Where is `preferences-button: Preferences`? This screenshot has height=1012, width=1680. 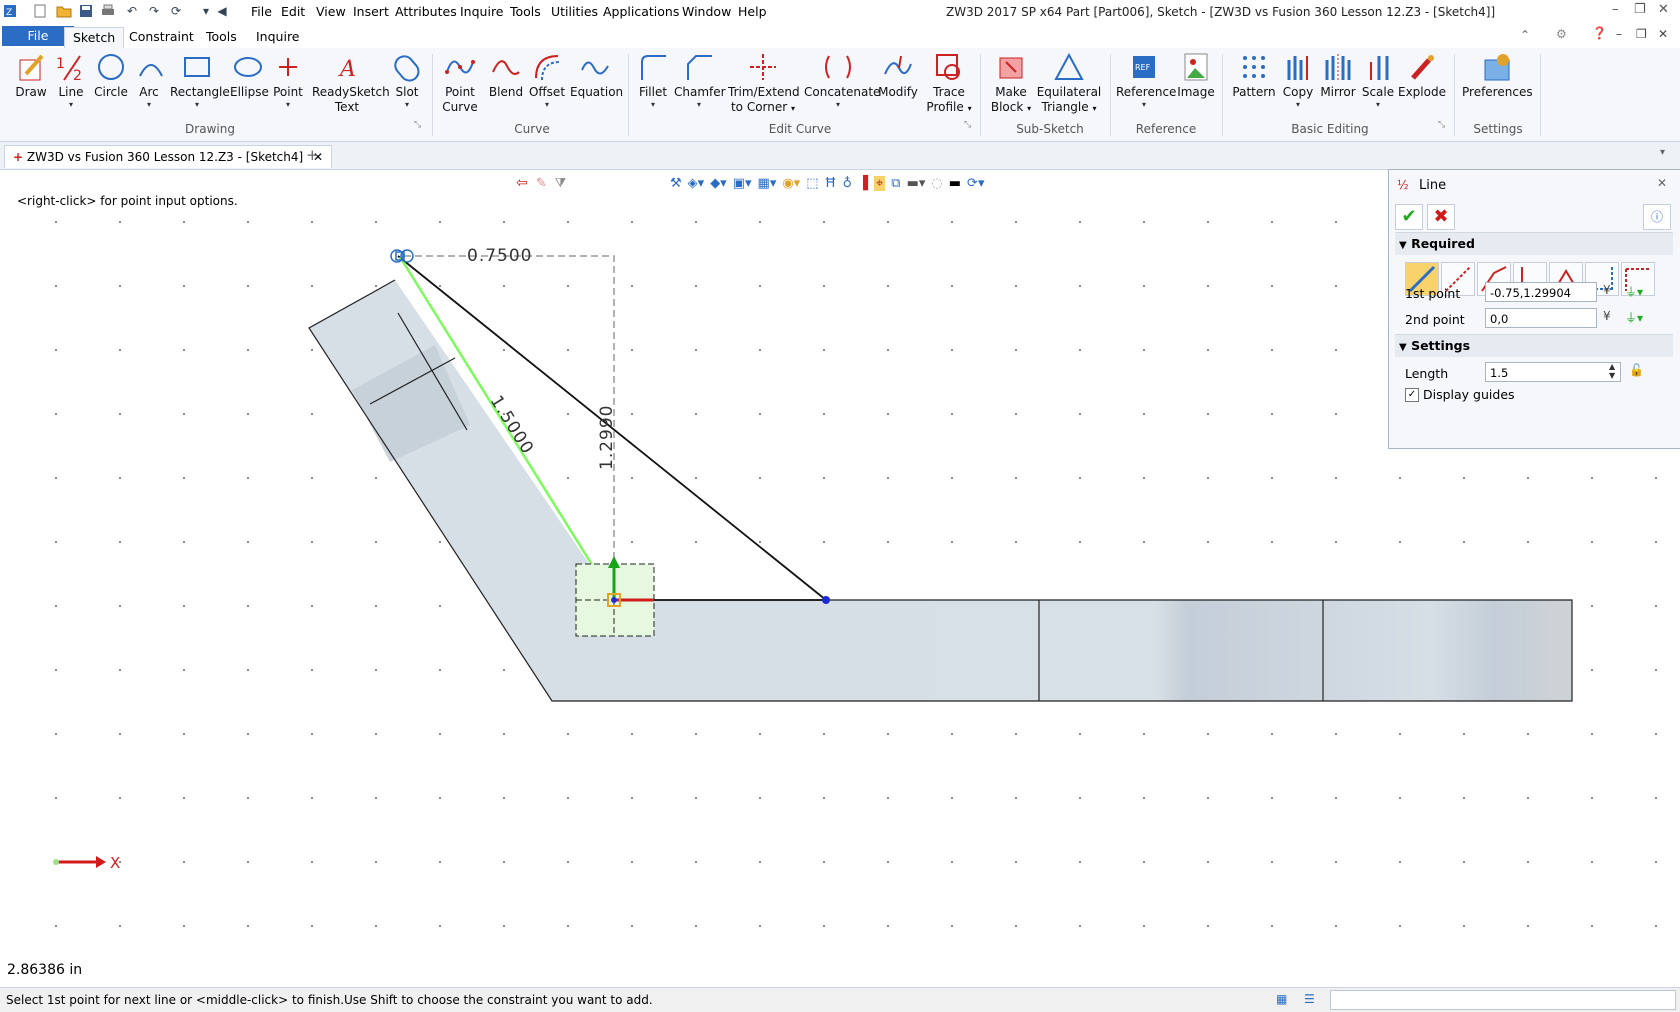 preferences-button: Preferences is located at coordinates (1497, 76).